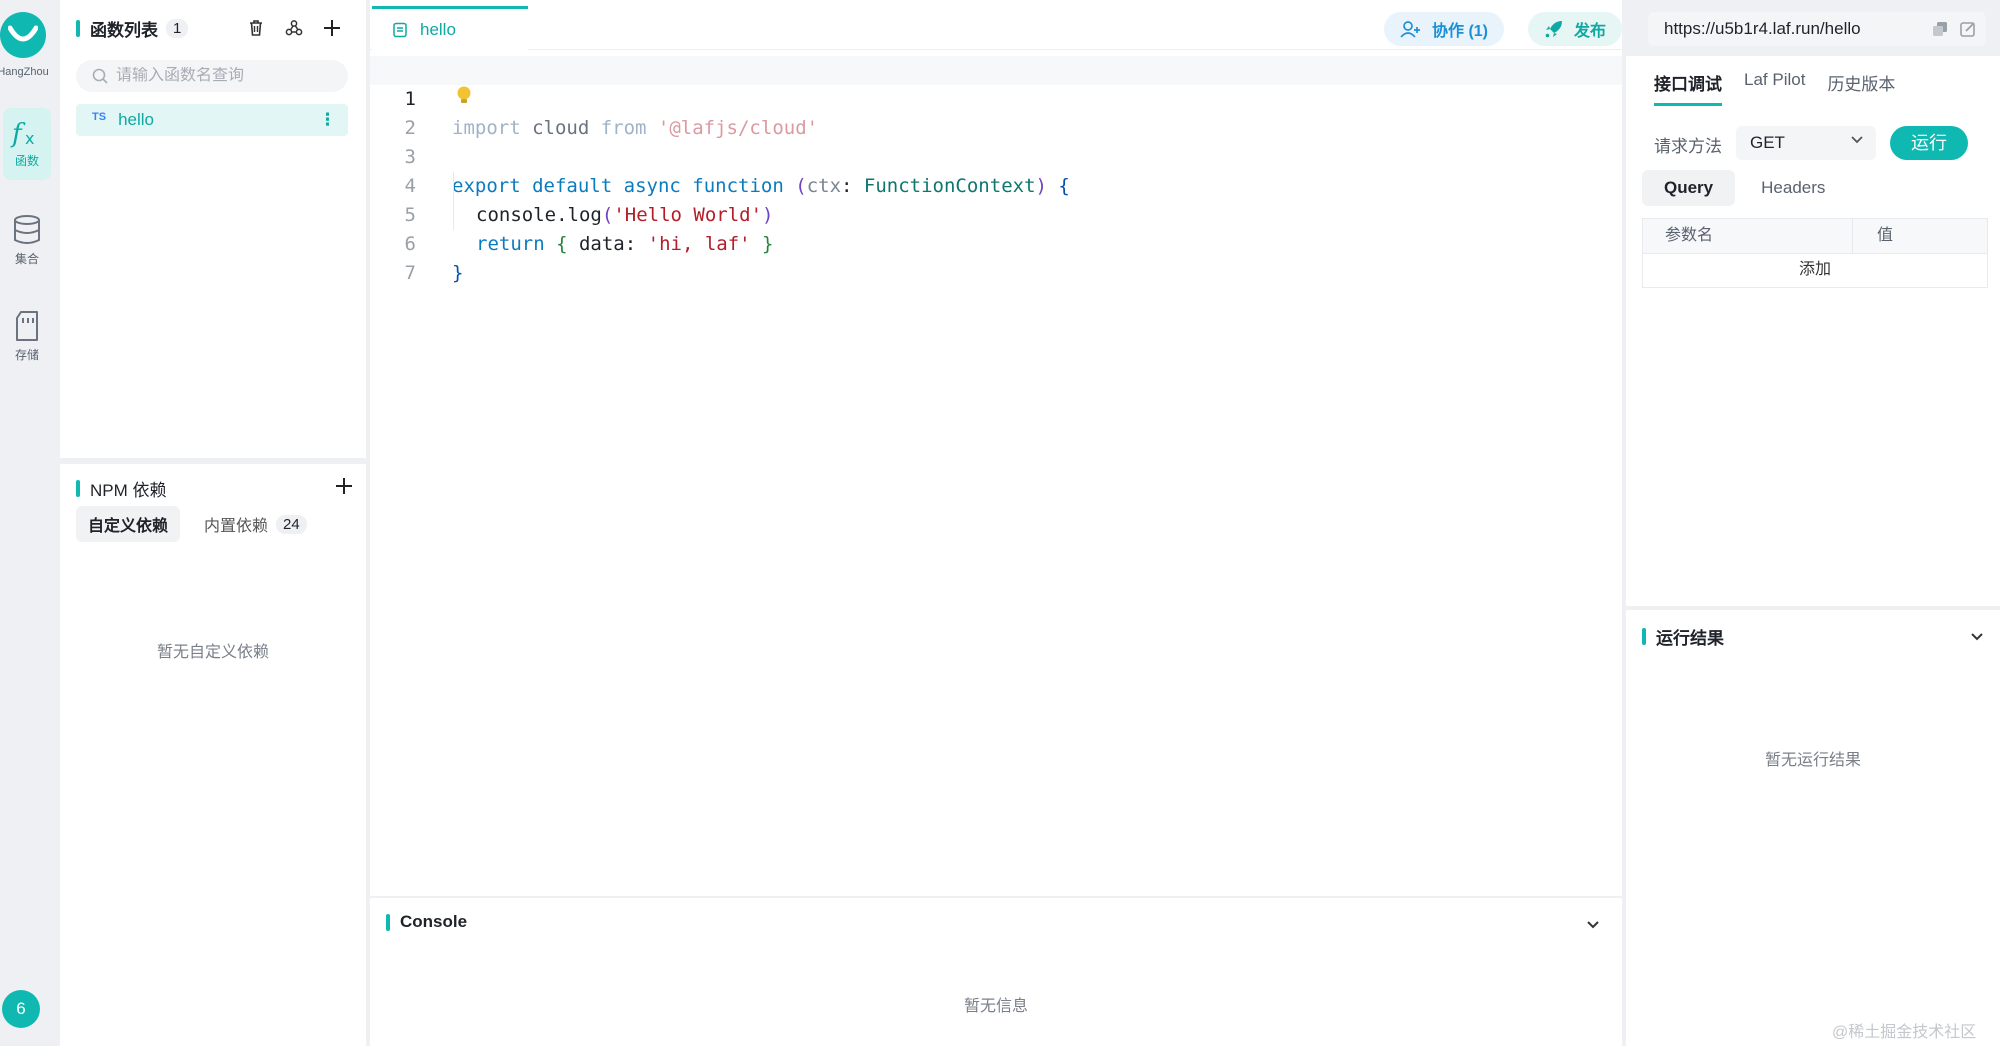 This screenshot has width=2000, height=1046. Describe the element at coordinates (1904, 1032) in the screenshot. I see `watermark: @稀土掘金技术社区` at that location.